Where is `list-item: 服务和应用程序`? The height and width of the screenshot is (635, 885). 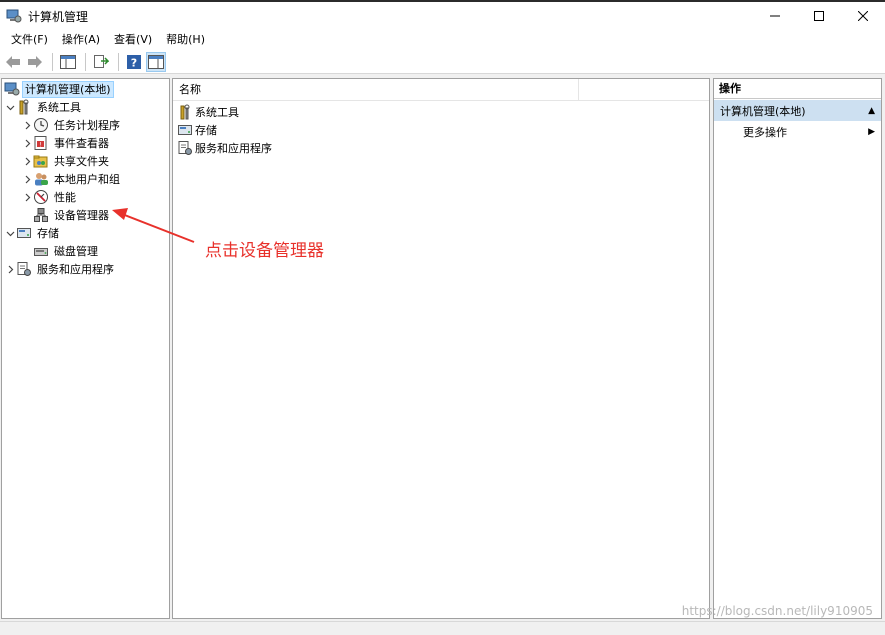 list-item: 服务和应用程序 is located at coordinates (224, 148).